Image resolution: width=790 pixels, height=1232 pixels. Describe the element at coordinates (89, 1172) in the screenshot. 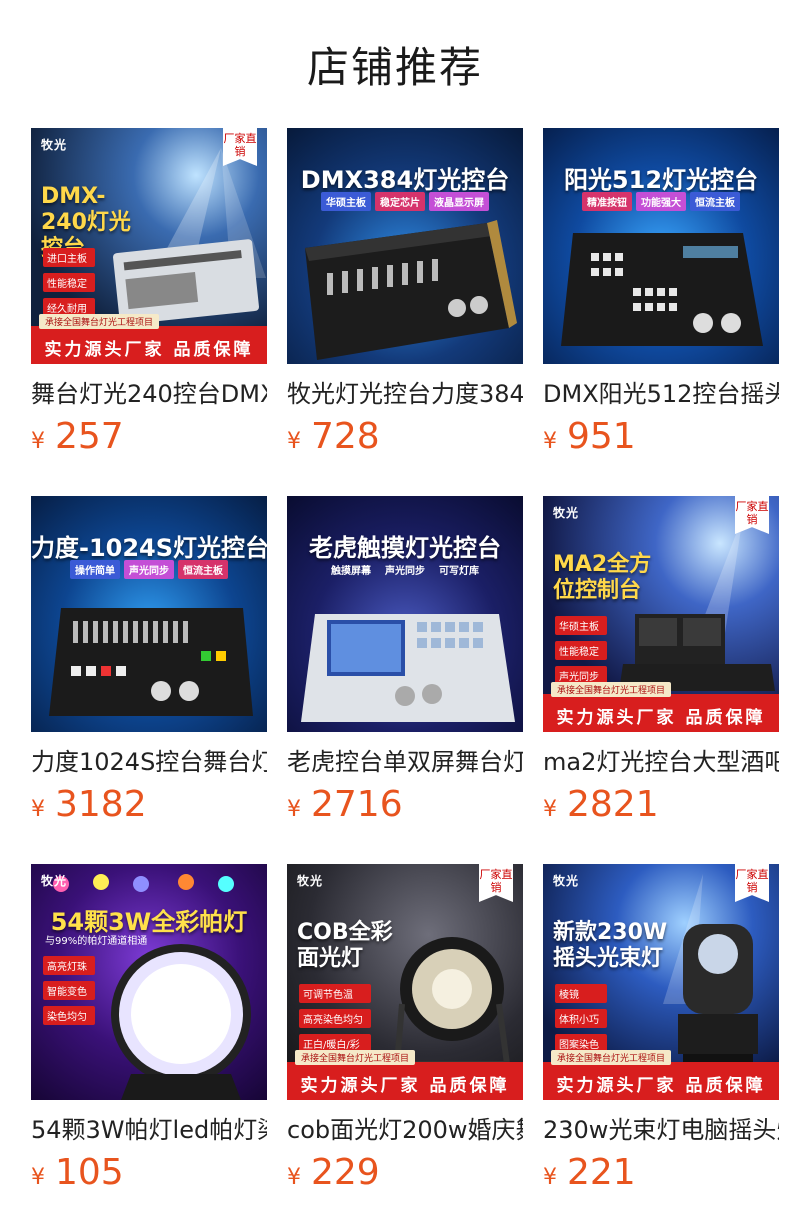

I see `price-amount: 105` at that location.